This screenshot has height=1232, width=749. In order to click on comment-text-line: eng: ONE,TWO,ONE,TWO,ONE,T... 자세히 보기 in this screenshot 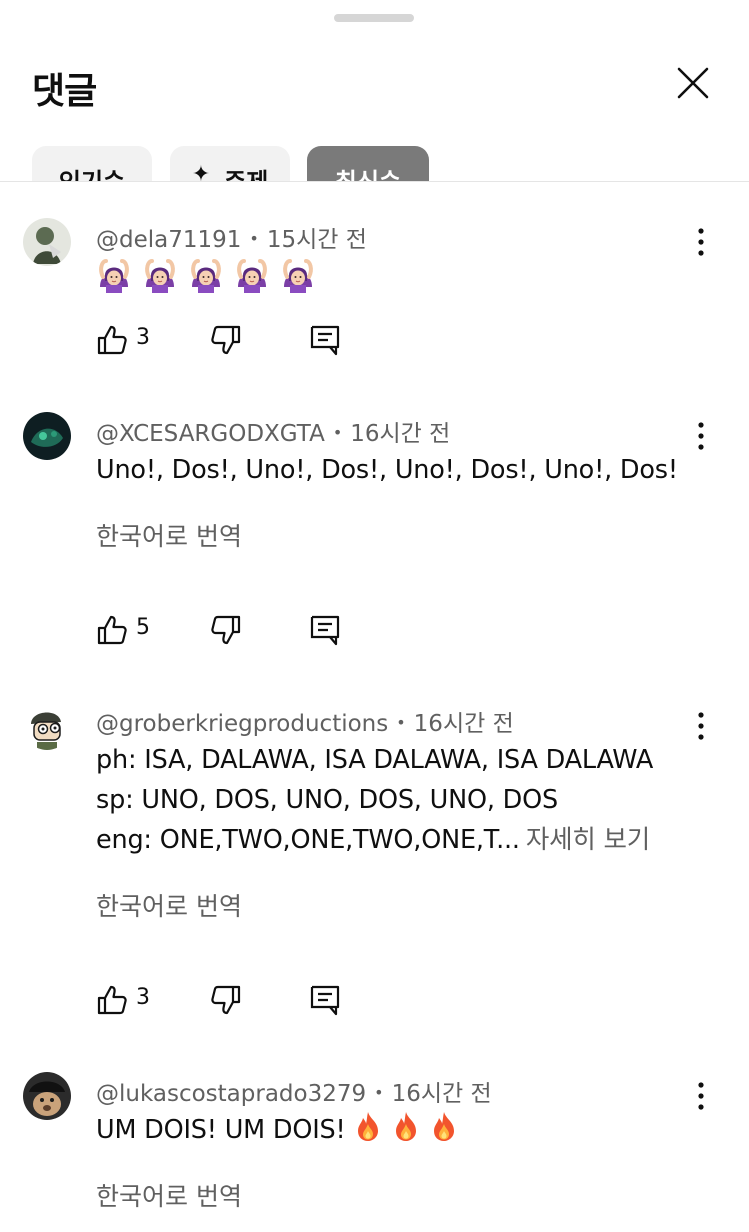, I will do `click(373, 840)`.